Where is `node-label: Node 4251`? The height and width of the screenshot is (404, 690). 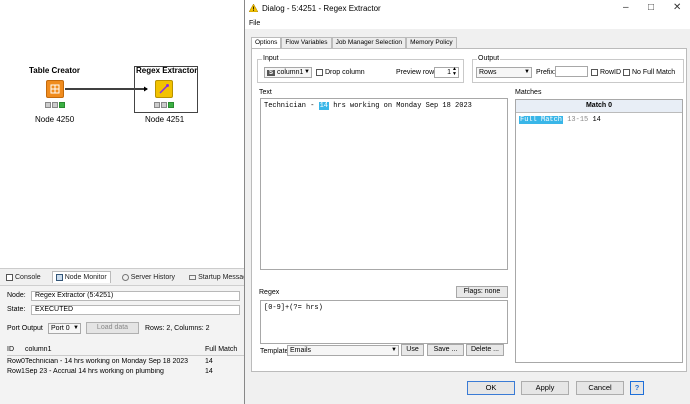
node-label: Node 4251 is located at coordinates (165, 119).